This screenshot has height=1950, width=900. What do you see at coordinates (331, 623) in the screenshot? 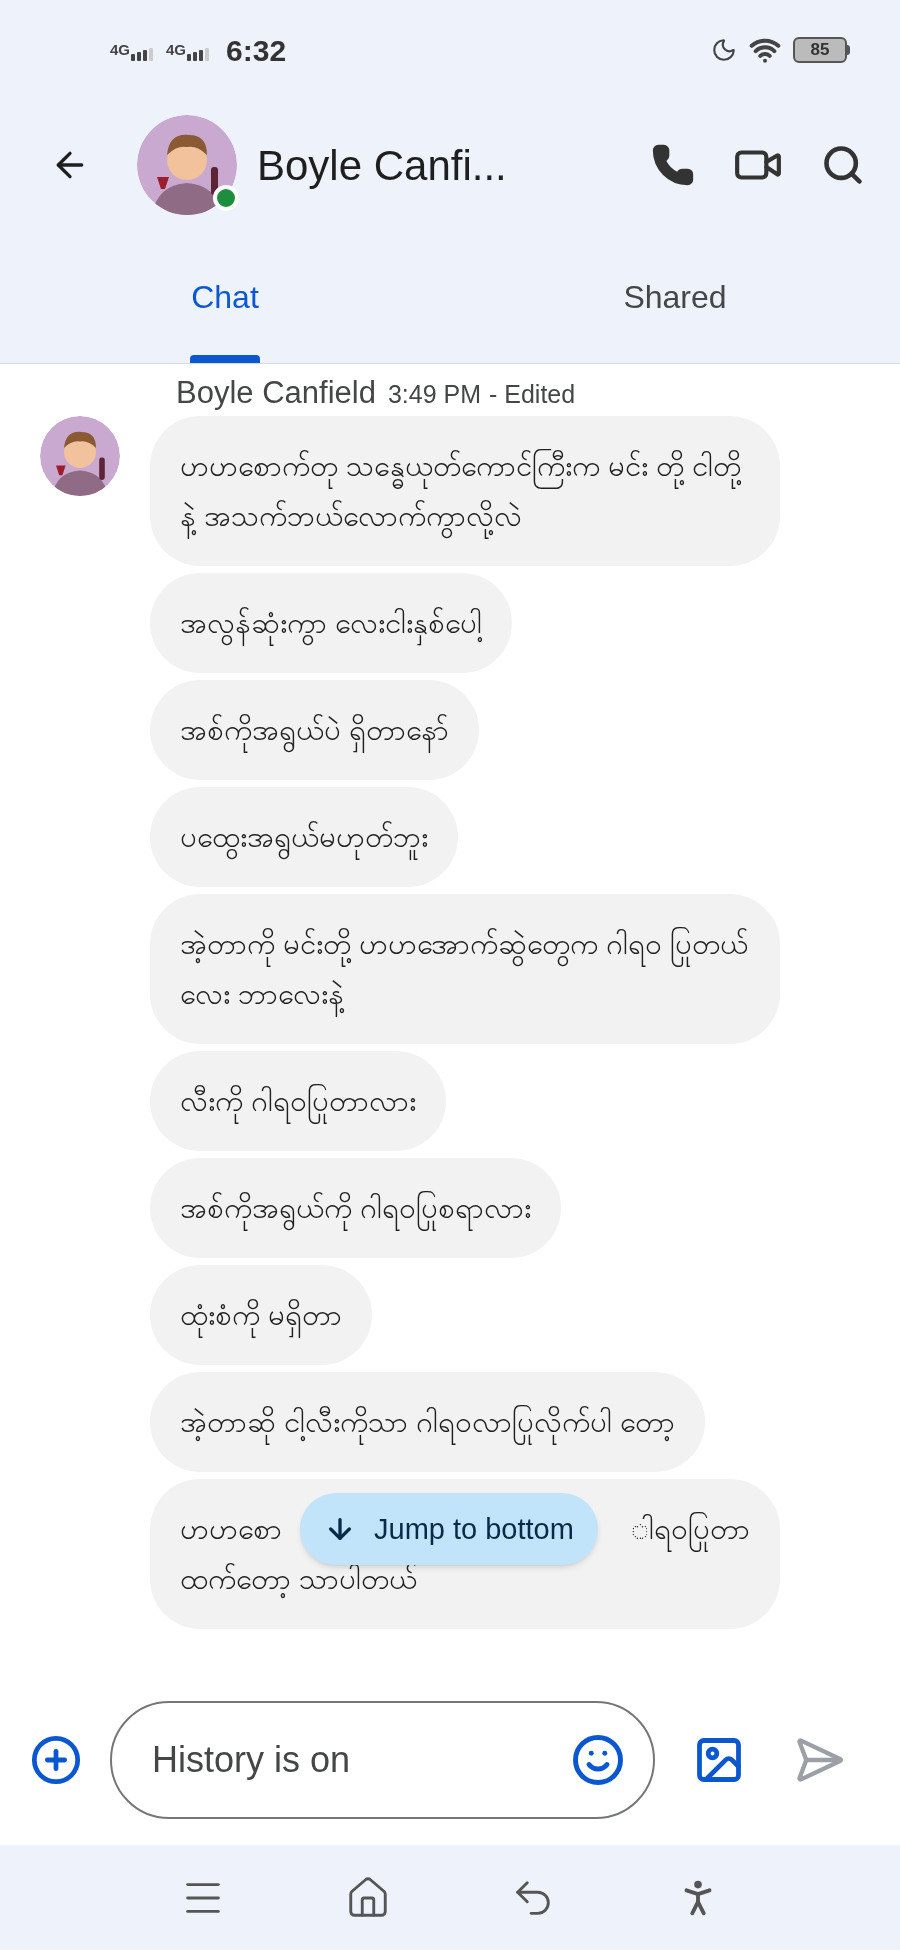
I see `message-bubble: အလွန်ဆုံးကွာ လေးငါးနှစ်ပေါ့` at bounding box center [331, 623].